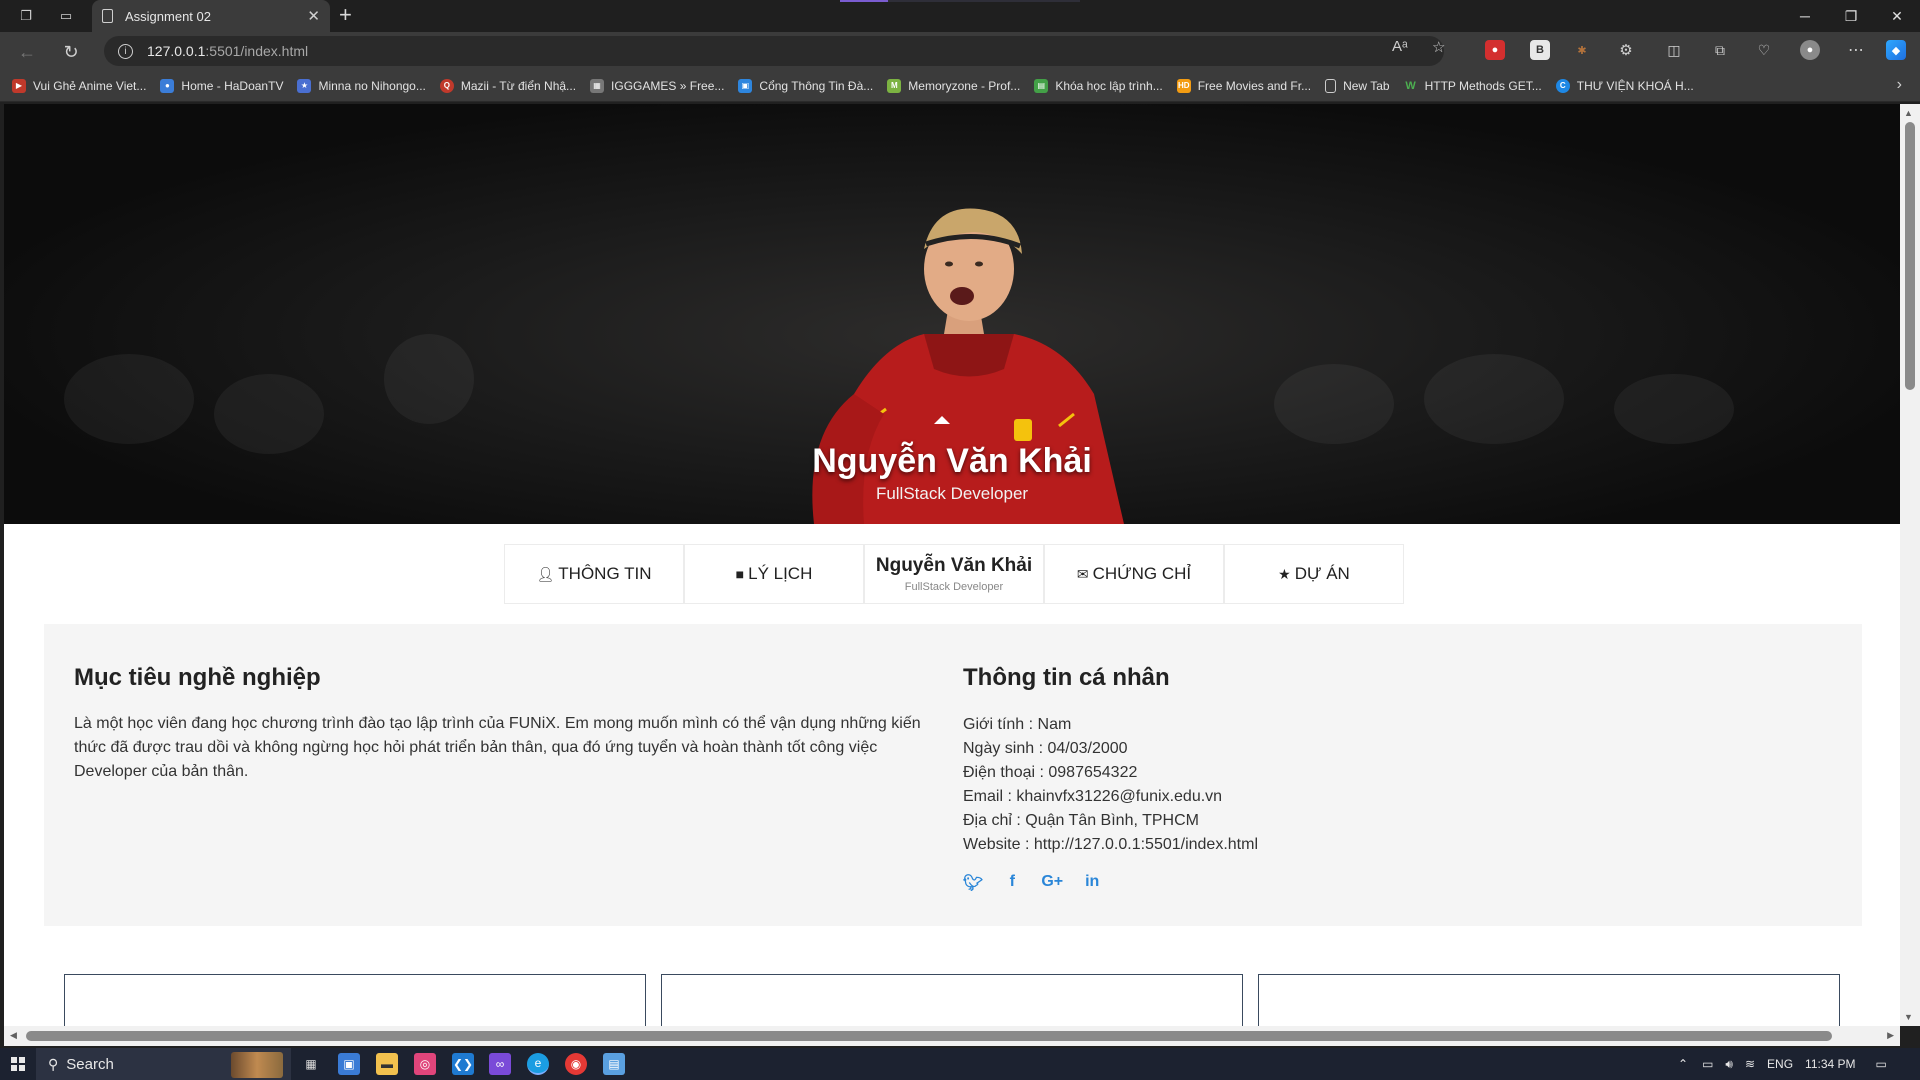 The image size is (1920, 1080). What do you see at coordinates (1896, 50) in the screenshot?
I see `copilot-icon: ◆` at bounding box center [1896, 50].